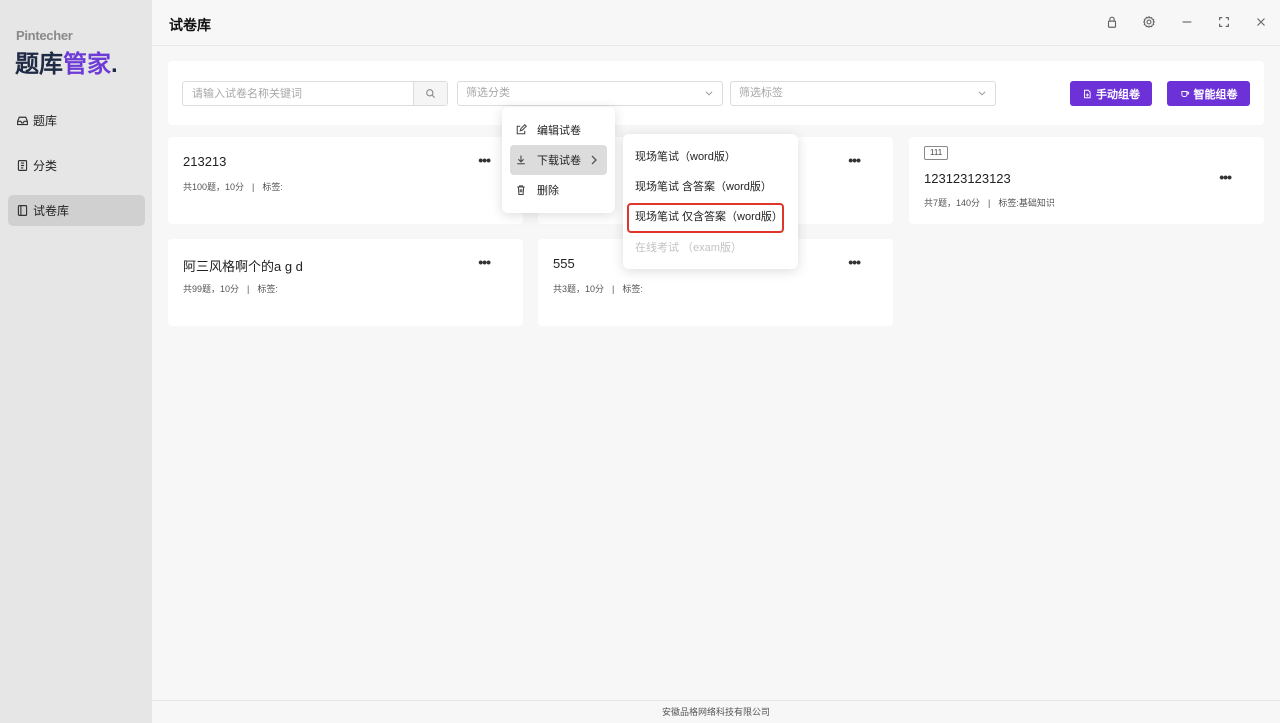 Image resolution: width=1280 pixels, height=723 pixels. I want to click on paper-meta: 共3题，10分 | 标签:, so click(598, 288).